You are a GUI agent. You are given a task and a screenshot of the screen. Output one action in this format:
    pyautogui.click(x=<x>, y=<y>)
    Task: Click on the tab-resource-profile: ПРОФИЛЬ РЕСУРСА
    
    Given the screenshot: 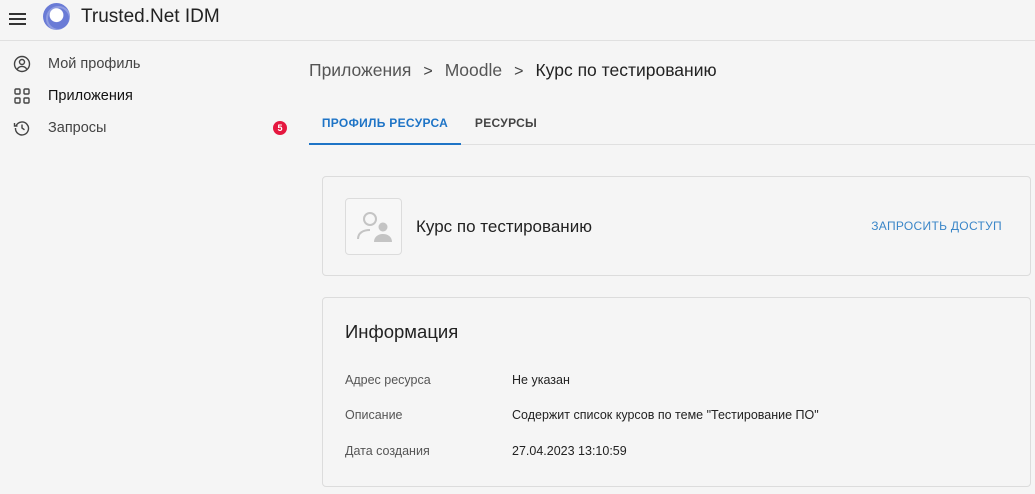 What is the action you would take?
    pyautogui.click(x=385, y=124)
    